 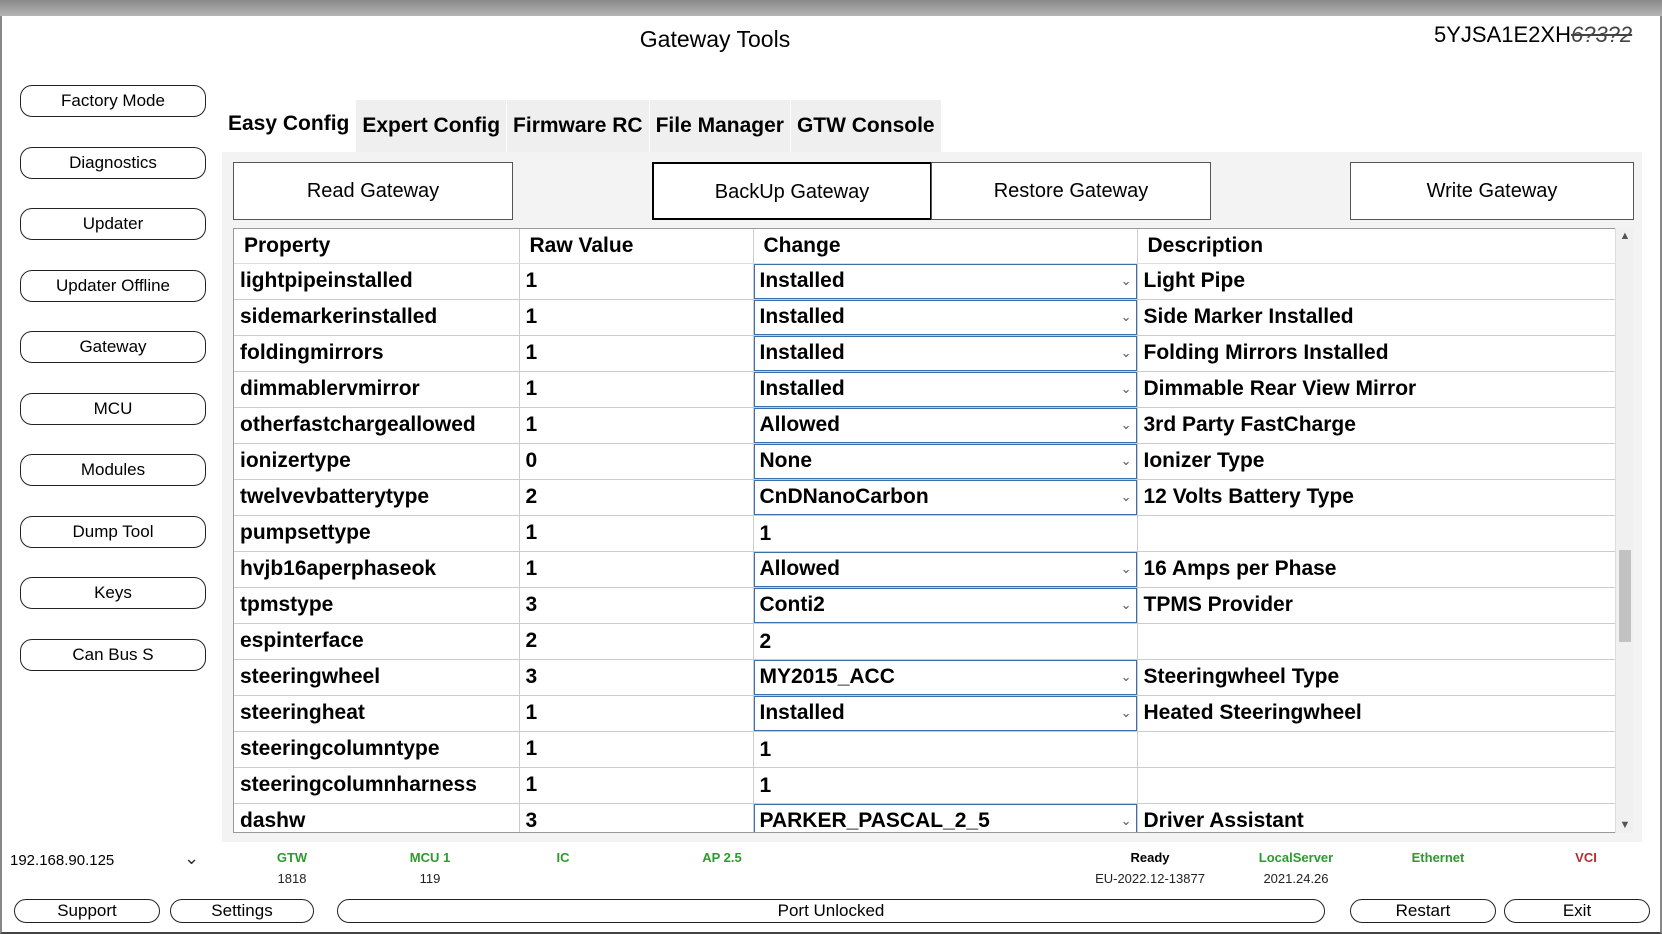 What do you see at coordinates (720, 126) in the screenshot?
I see `tab-file-manager: File Manager` at bounding box center [720, 126].